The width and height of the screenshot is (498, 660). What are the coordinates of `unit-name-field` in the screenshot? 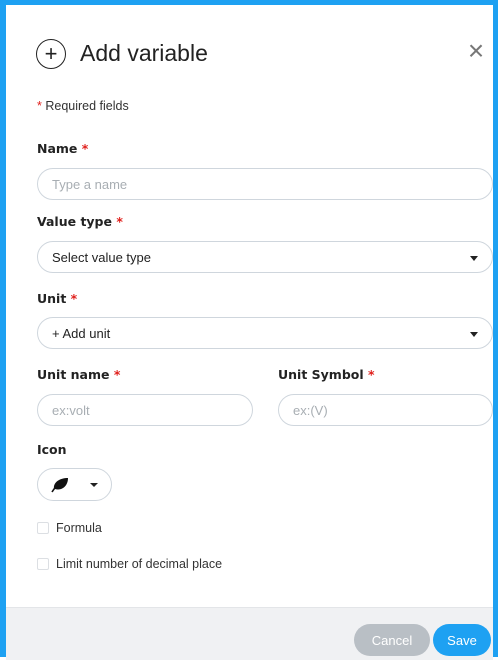 It's located at (145, 410).